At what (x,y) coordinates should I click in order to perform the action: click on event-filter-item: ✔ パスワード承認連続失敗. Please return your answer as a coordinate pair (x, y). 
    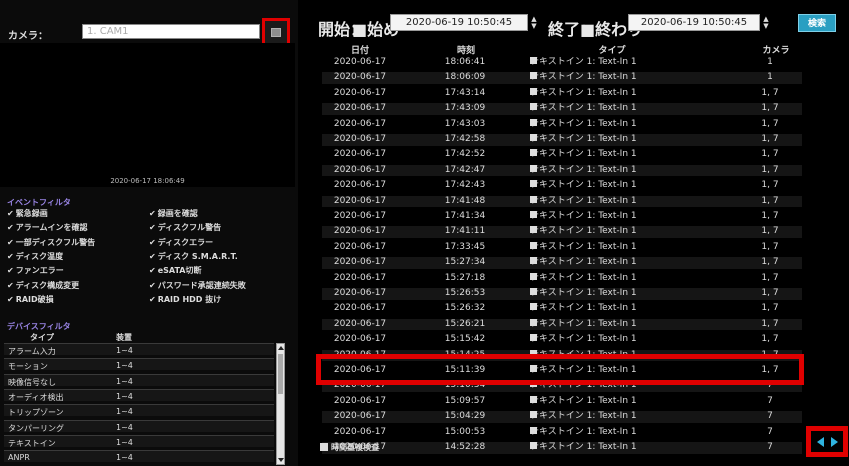
    Looking at the image, I should click on (197, 285).